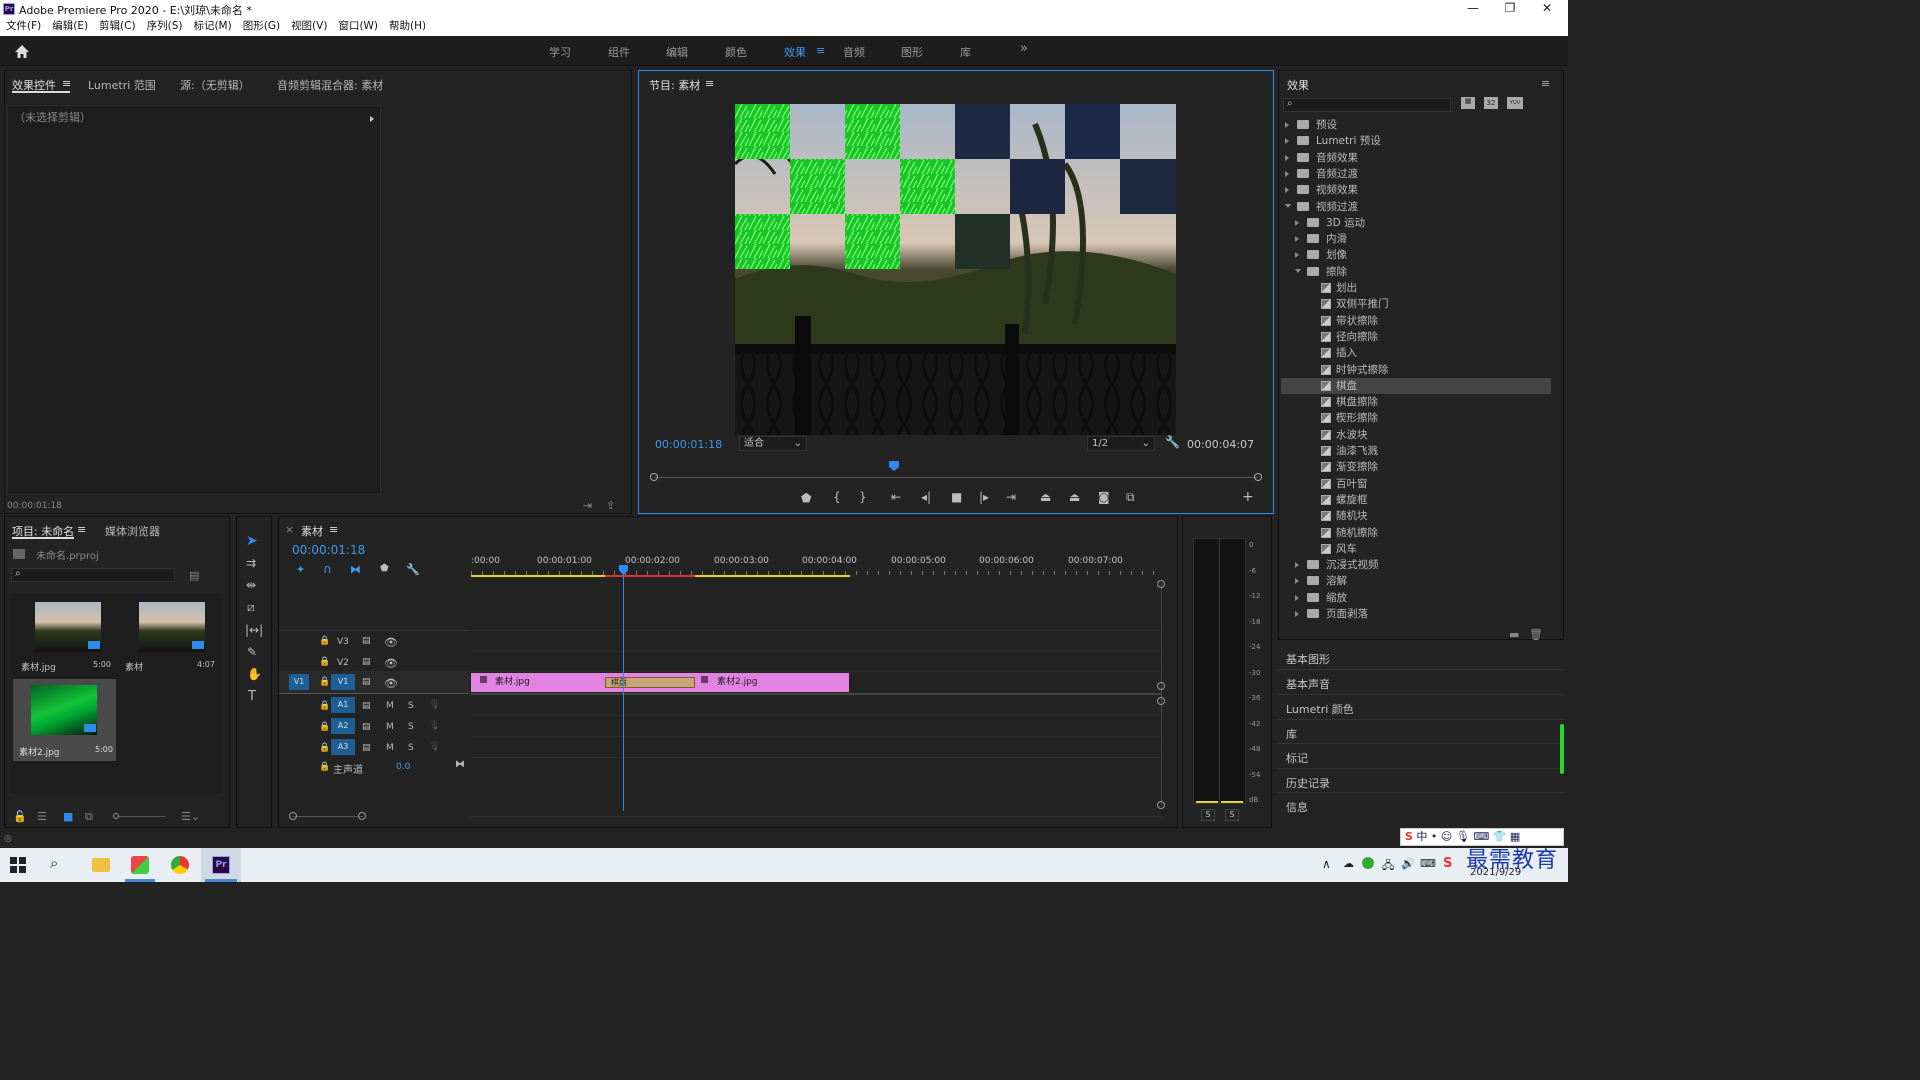 The image size is (1920, 1080). What do you see at coordinates (403, 767) in the screenshot?
I see `master-volume-value: 0.0` at bounding box center [403, 767].